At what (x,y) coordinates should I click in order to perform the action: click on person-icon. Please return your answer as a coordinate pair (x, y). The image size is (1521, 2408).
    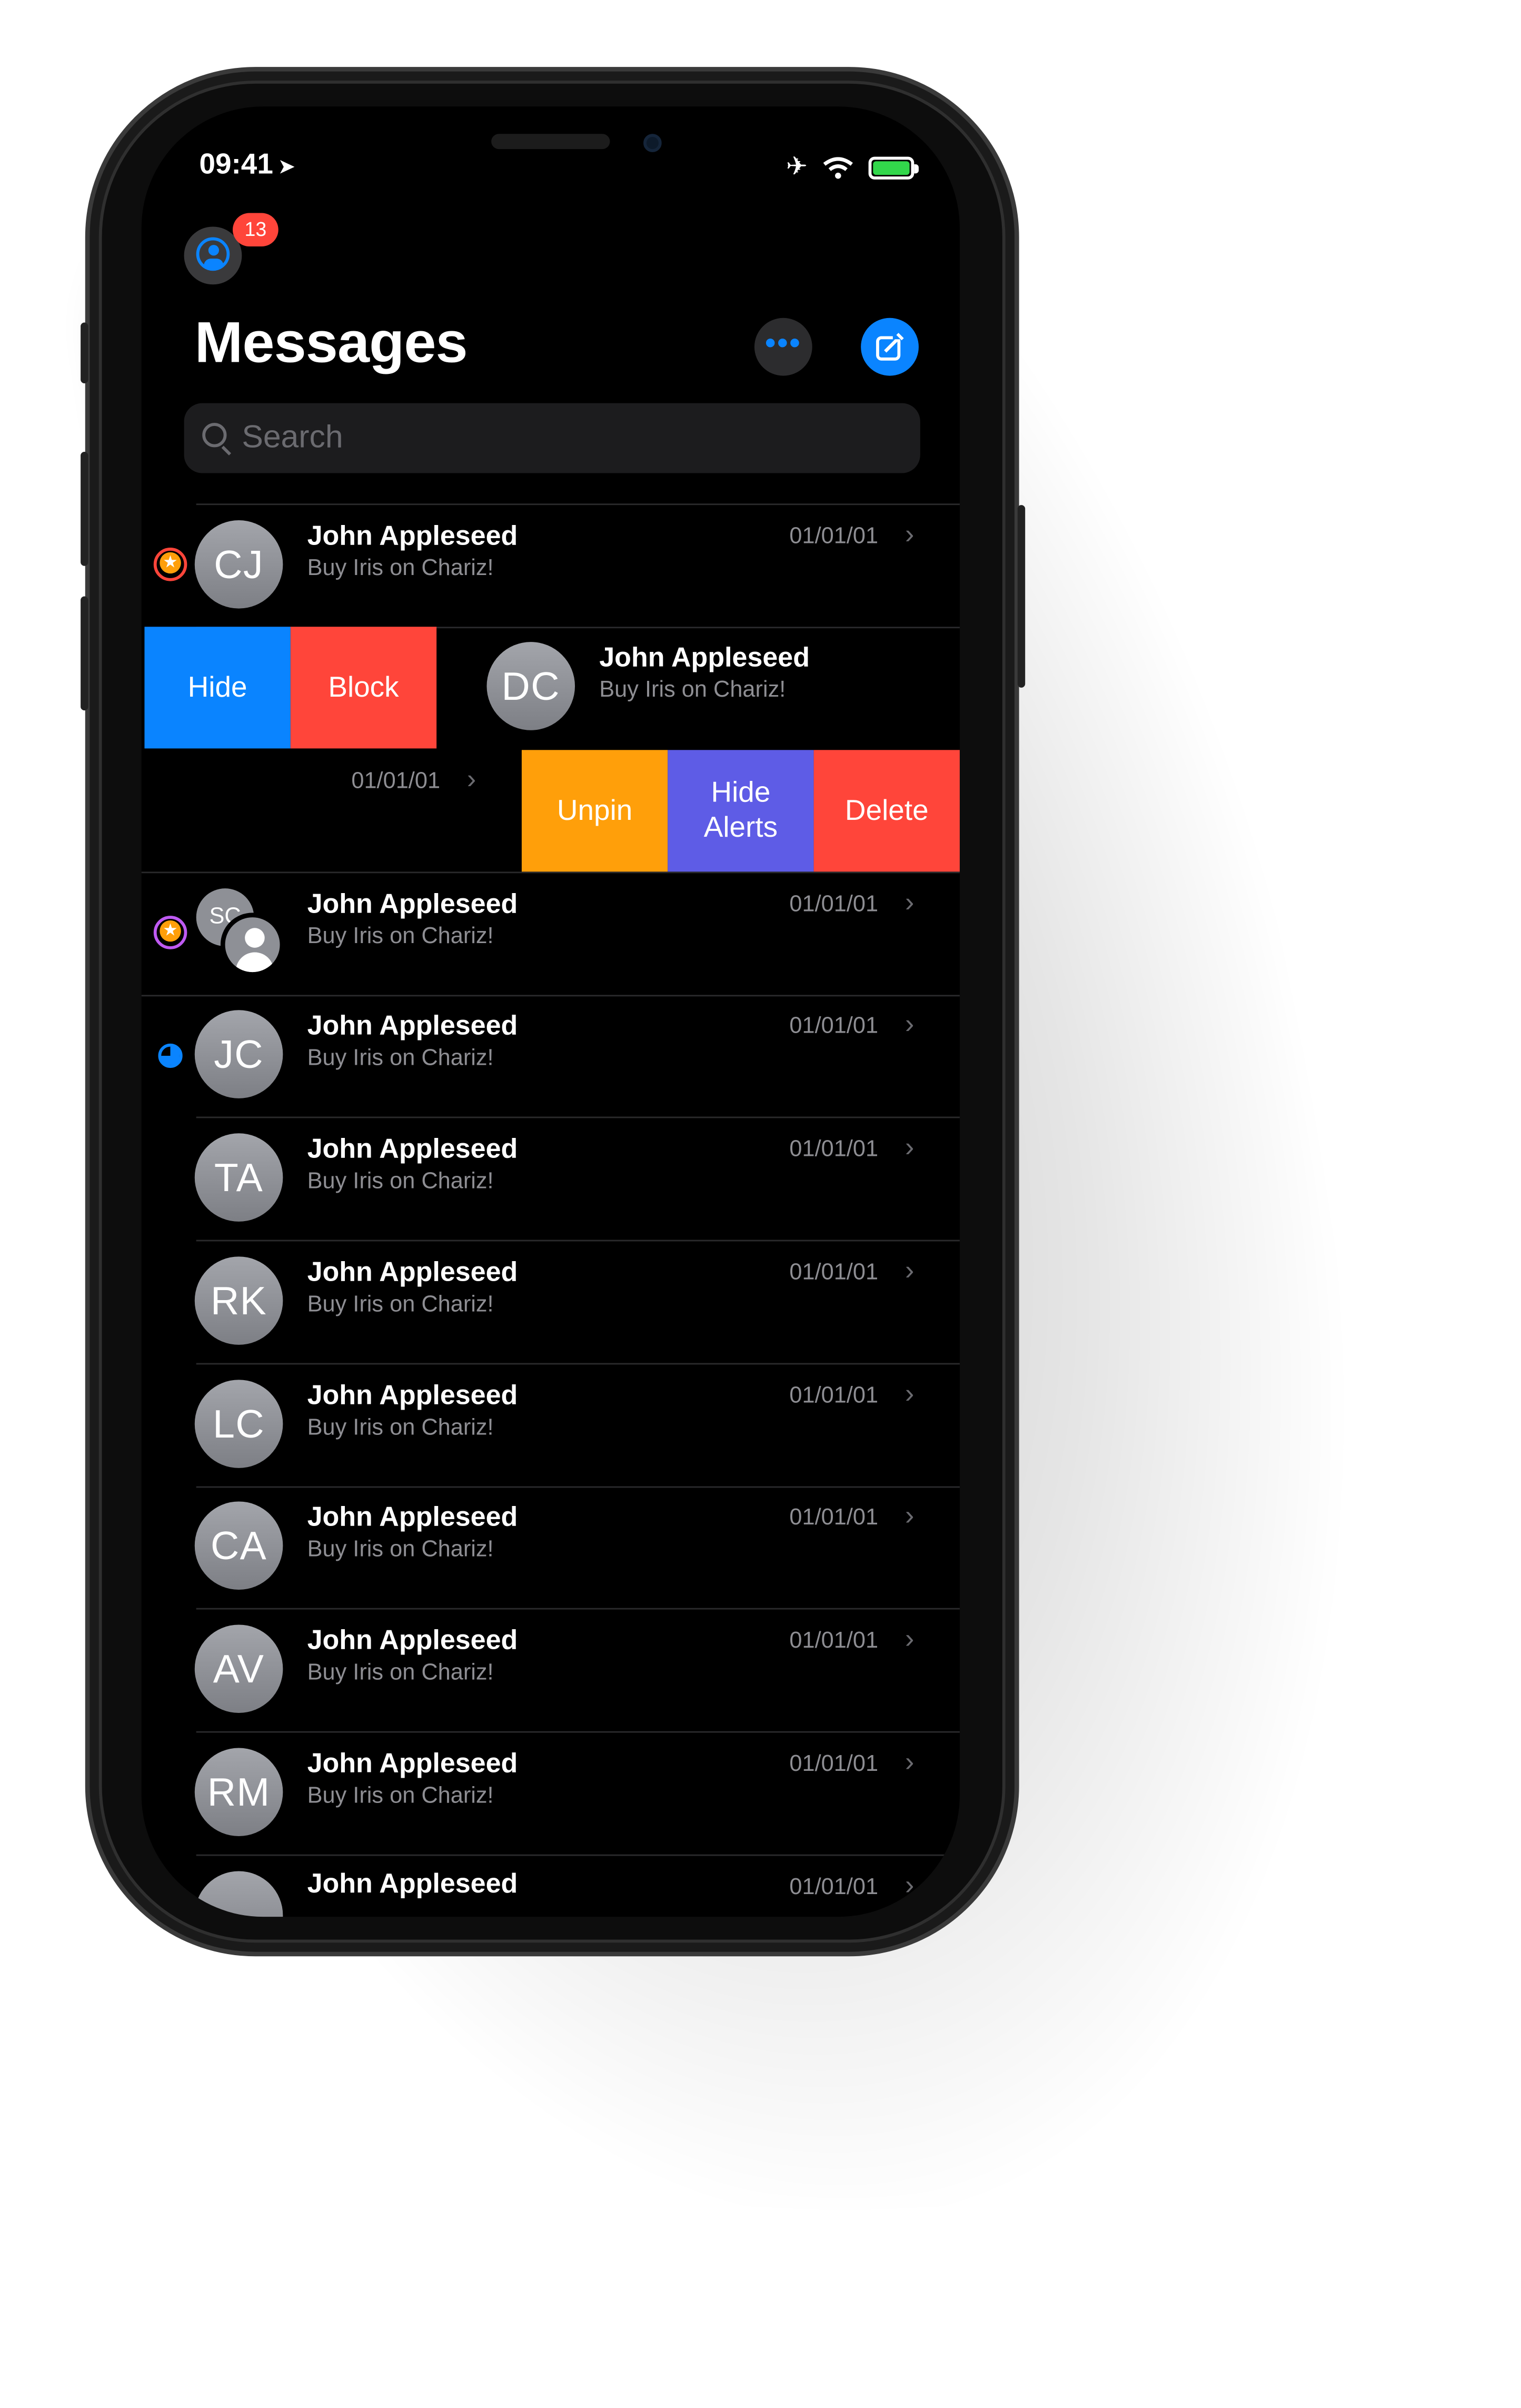
    Looking at the image, I should click on (213, 254).